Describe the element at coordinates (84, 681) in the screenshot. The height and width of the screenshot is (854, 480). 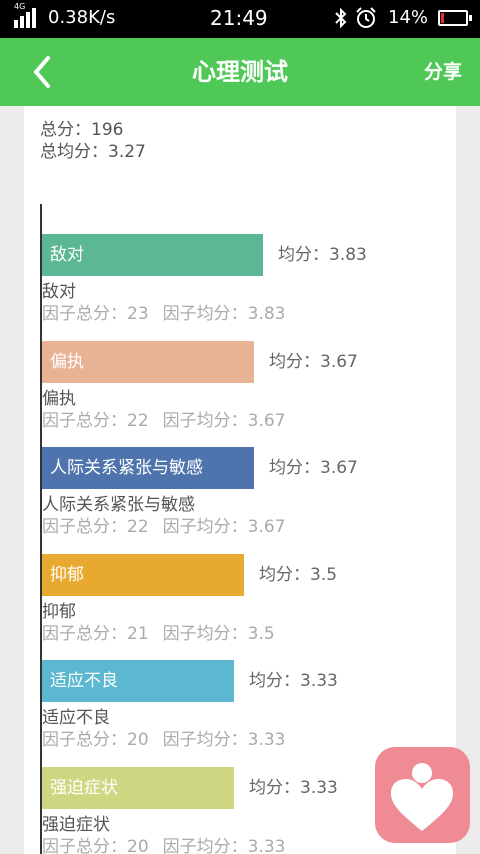
I see `bar-label: 适应不良` at that location.